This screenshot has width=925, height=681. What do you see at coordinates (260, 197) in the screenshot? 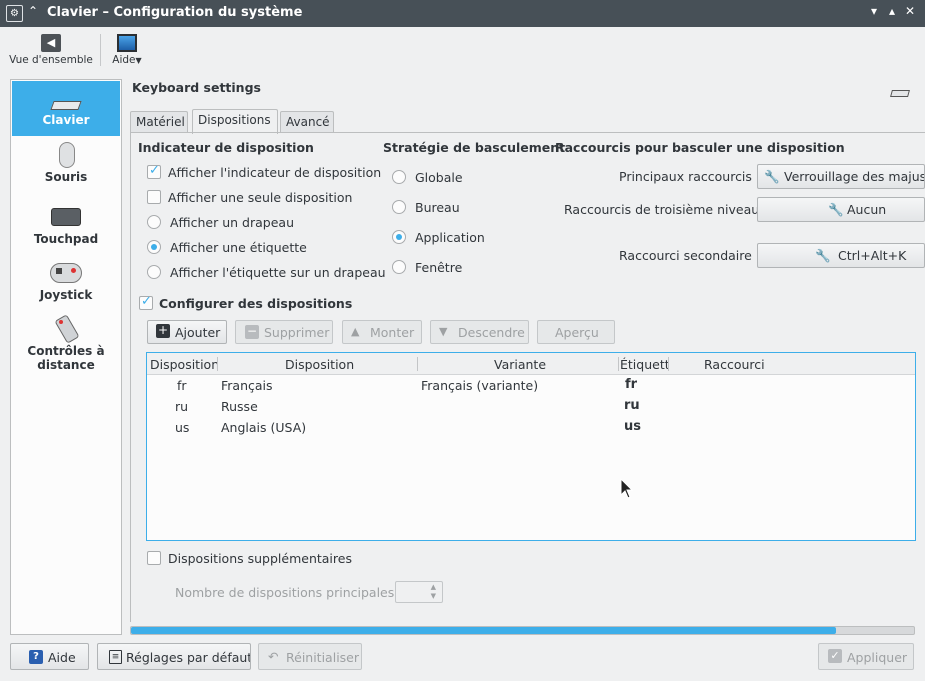
I see `show-single-label: Afficher une seule disposition` at bounding box center [260, 197].